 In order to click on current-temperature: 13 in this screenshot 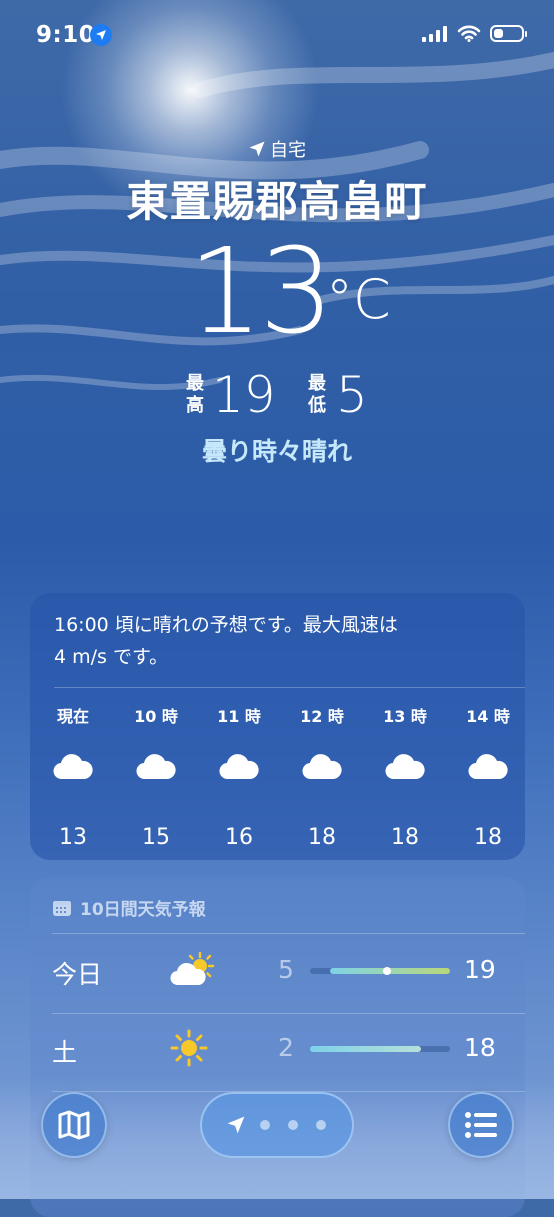, I will do `click(261, 291)`.